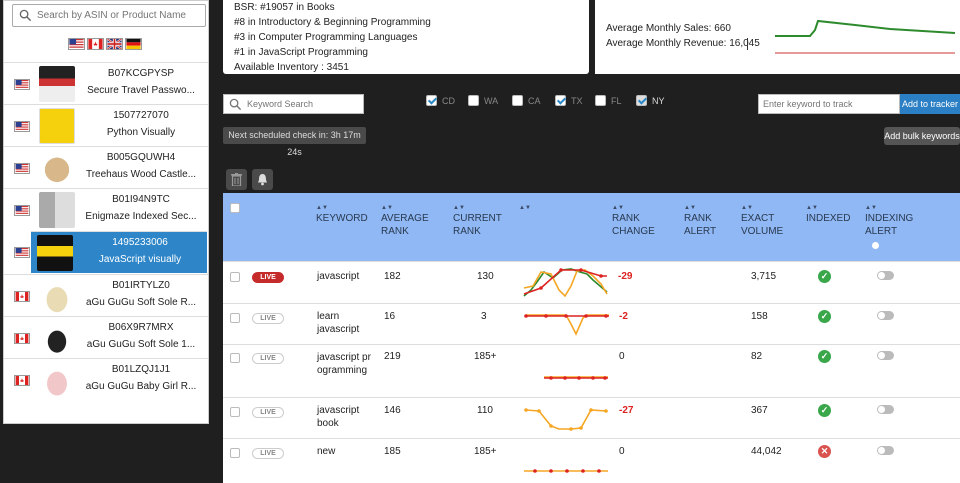  What do you see at coordinates (236, 179) in the screenshot?
I see `delete-button` at bounding box center [236, 179].